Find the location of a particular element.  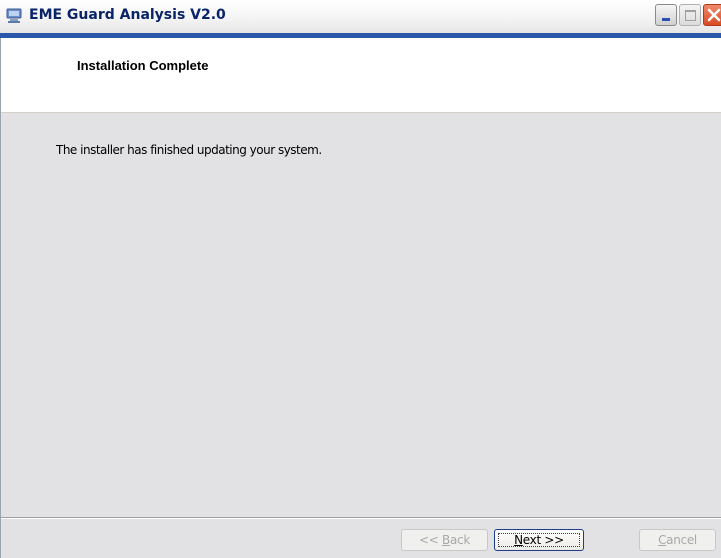

close-icon is located at coordinates (714, 15).